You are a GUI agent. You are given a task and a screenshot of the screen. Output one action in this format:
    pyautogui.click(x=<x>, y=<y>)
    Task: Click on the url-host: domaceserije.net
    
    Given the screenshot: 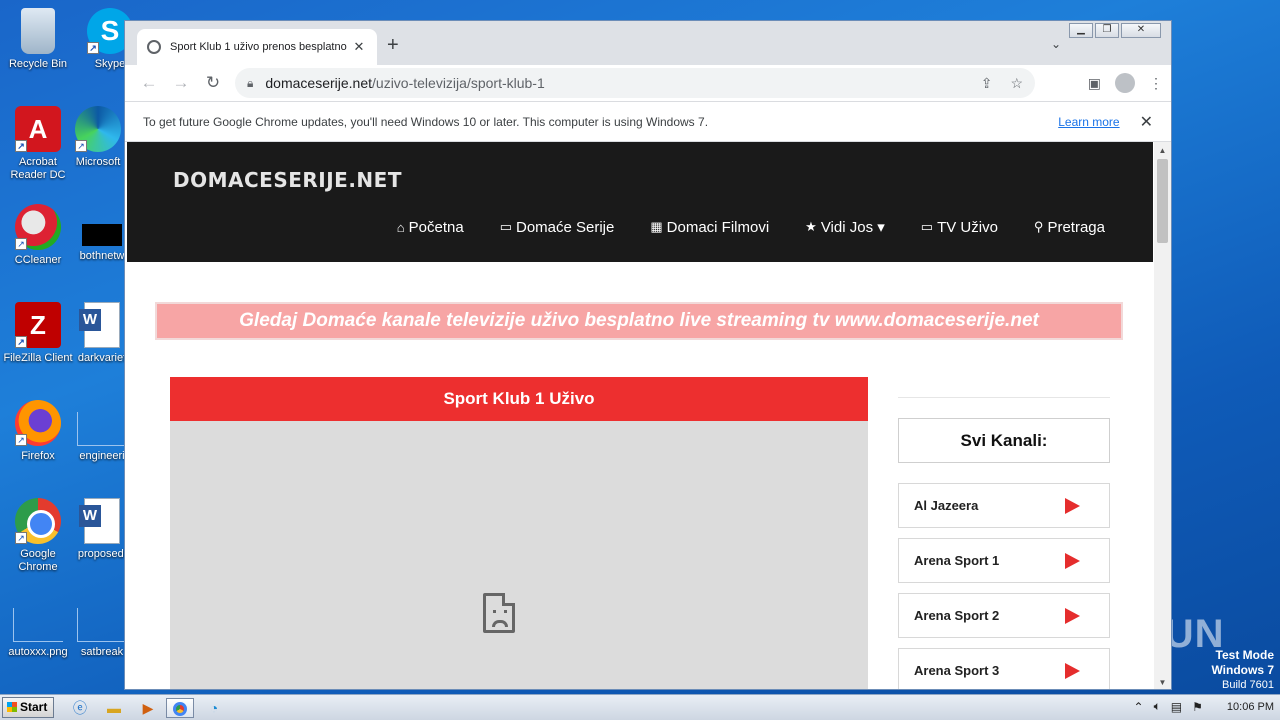 What is the action you would take?
    pyautogui.click(x=319, y=83)
    